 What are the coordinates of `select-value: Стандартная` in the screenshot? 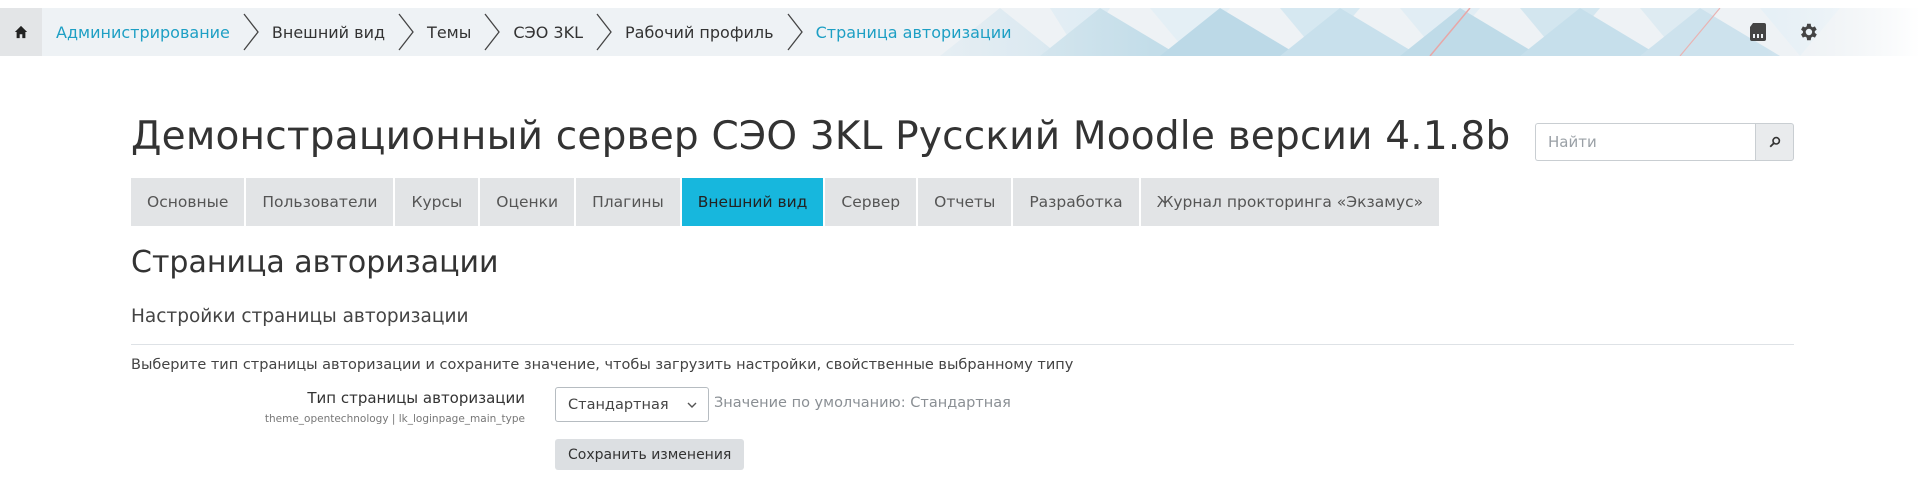 It's located at (618, 404).